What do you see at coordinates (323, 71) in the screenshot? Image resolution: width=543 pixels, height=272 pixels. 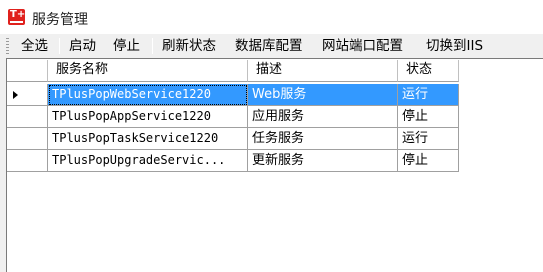 I see `column-header-description: 描述` at bounding box center [323, 71].